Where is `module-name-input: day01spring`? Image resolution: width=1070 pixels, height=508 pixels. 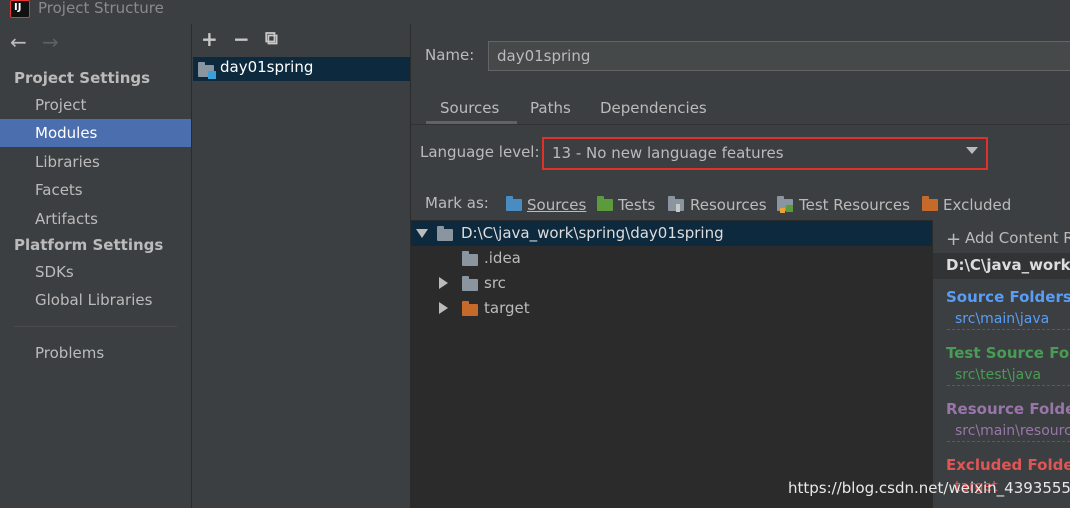 module-name-input: day01spring is located at coordinates (779, 56).